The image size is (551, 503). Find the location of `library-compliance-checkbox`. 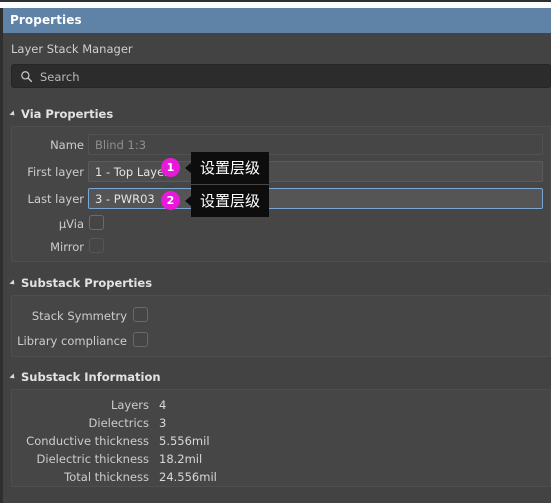

library-compliance-checkbox is located at coordinates (140, 339).